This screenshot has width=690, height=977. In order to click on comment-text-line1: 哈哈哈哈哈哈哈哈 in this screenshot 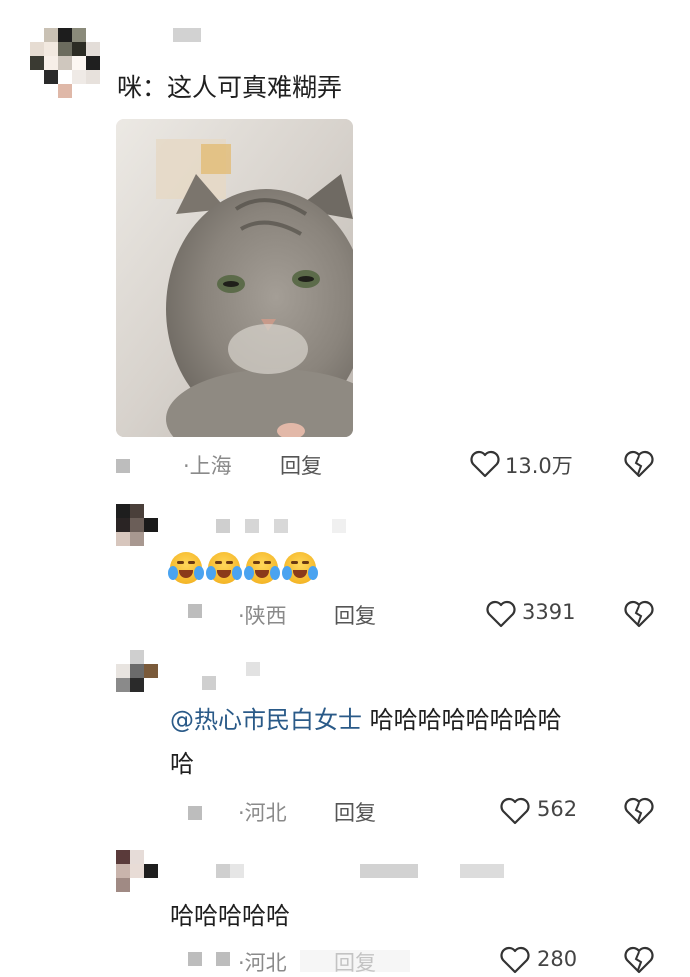, I will do `click(462, 720)`.